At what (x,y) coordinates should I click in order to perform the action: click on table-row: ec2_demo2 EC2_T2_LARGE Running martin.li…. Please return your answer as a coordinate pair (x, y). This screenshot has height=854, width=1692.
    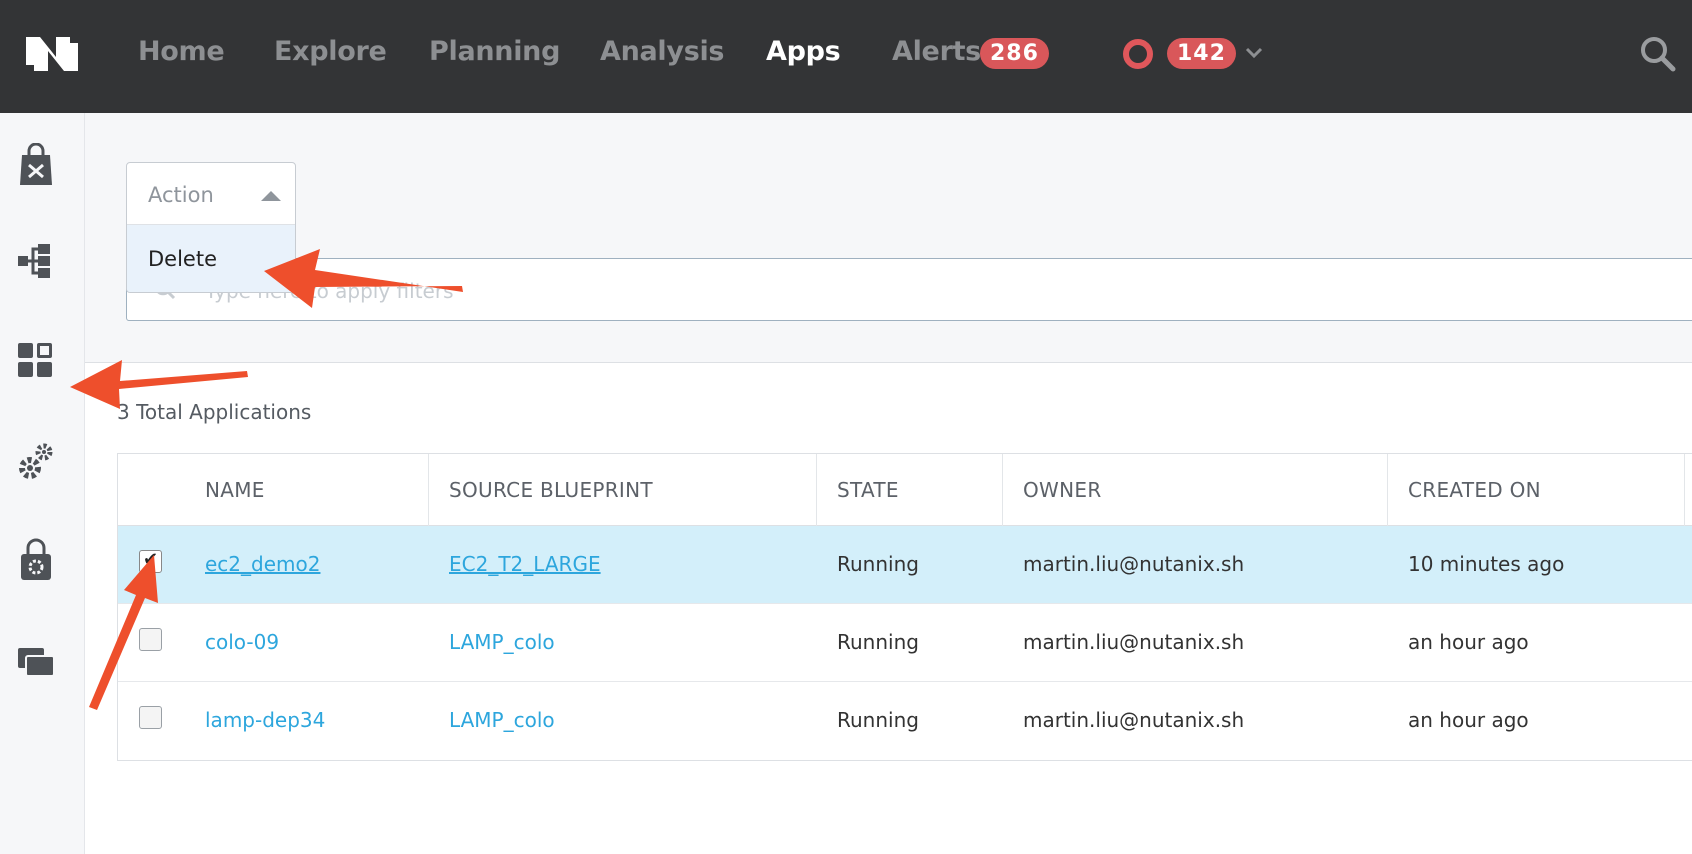
    Looking at the image, I should click on (905, 565).